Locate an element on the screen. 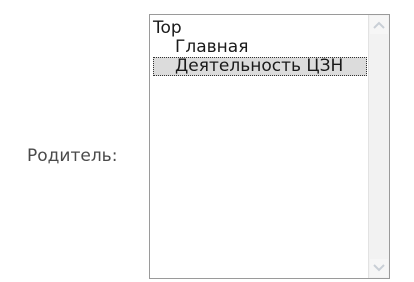 The width and height of the screenshot is (414, 282). list-item-glavnaya: Главная is located at coordinates (260, 47).